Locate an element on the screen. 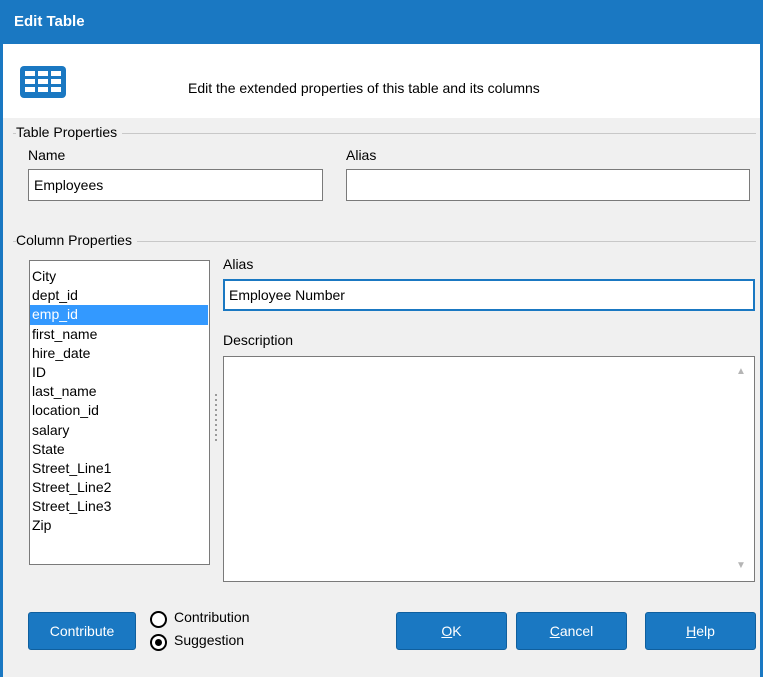 This screenshot has width=763, height=677. contribute-button: Contribute is located at coordinates (82, 631).